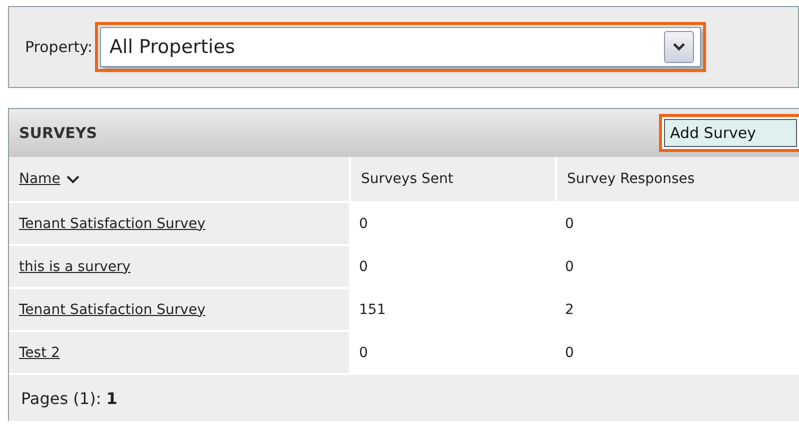 The height and width of the screenshot is (425, 799). I want to click on survey-link: Test 2, so click(39, 352).